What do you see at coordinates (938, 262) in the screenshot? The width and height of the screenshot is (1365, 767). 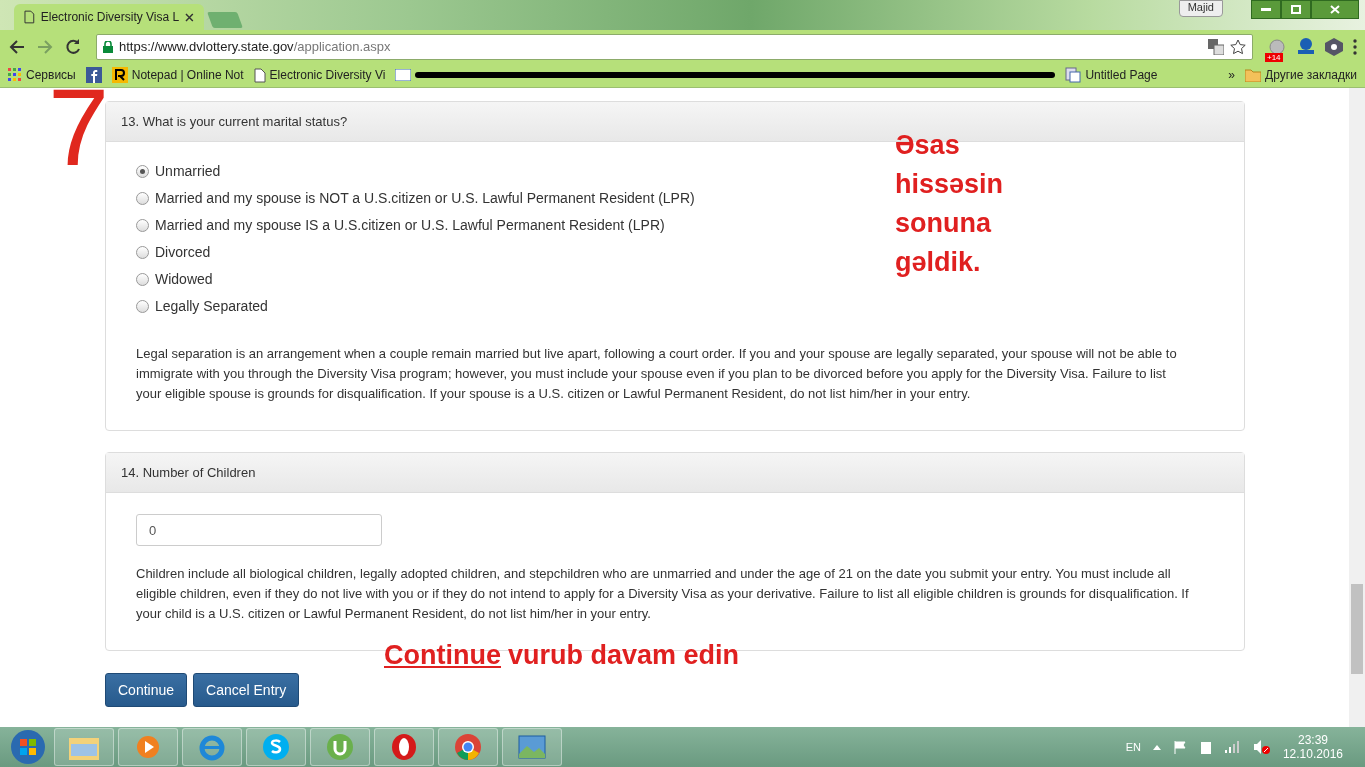 I see `annotation-text: gəldik.` at bounding box center [938, 262].